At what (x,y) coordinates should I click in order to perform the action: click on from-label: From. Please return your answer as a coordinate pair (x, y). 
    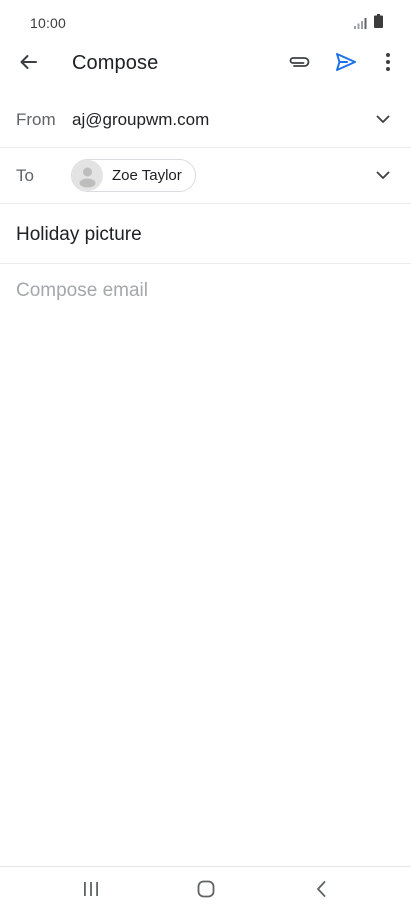
    Looking at the image, I should click on (36, 119).